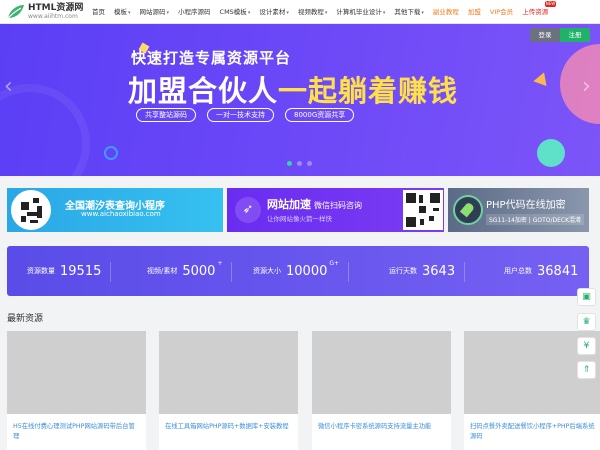 The width and height of the screenshot is (600, 450). Describe the element at coordinates (580, 84) in the screenshot. I see `decor-pink-circle` at that location.